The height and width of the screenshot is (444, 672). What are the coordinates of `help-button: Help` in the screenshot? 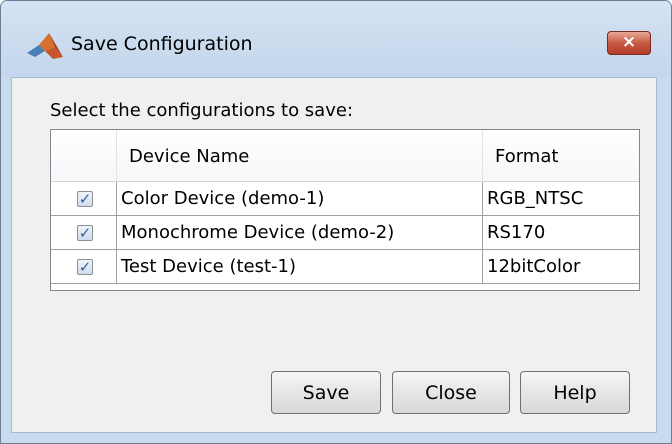 It's located at (575, 392).